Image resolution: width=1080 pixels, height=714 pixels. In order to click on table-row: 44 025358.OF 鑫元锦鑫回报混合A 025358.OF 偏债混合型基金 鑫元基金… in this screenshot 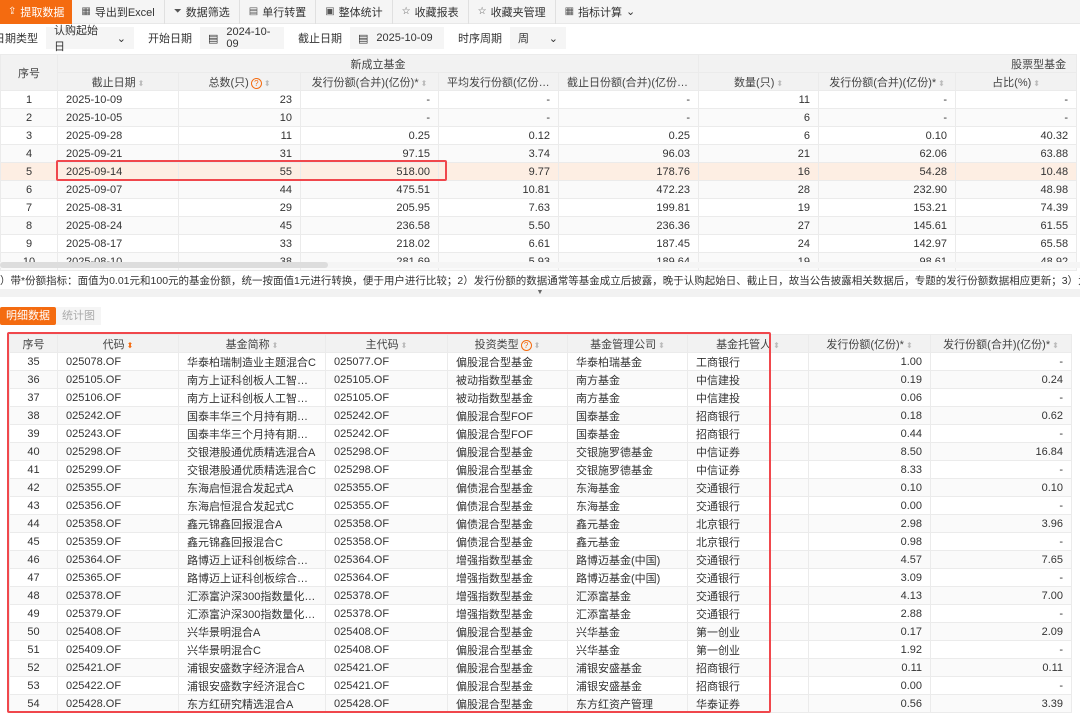, I will do `click(540, 523)`.